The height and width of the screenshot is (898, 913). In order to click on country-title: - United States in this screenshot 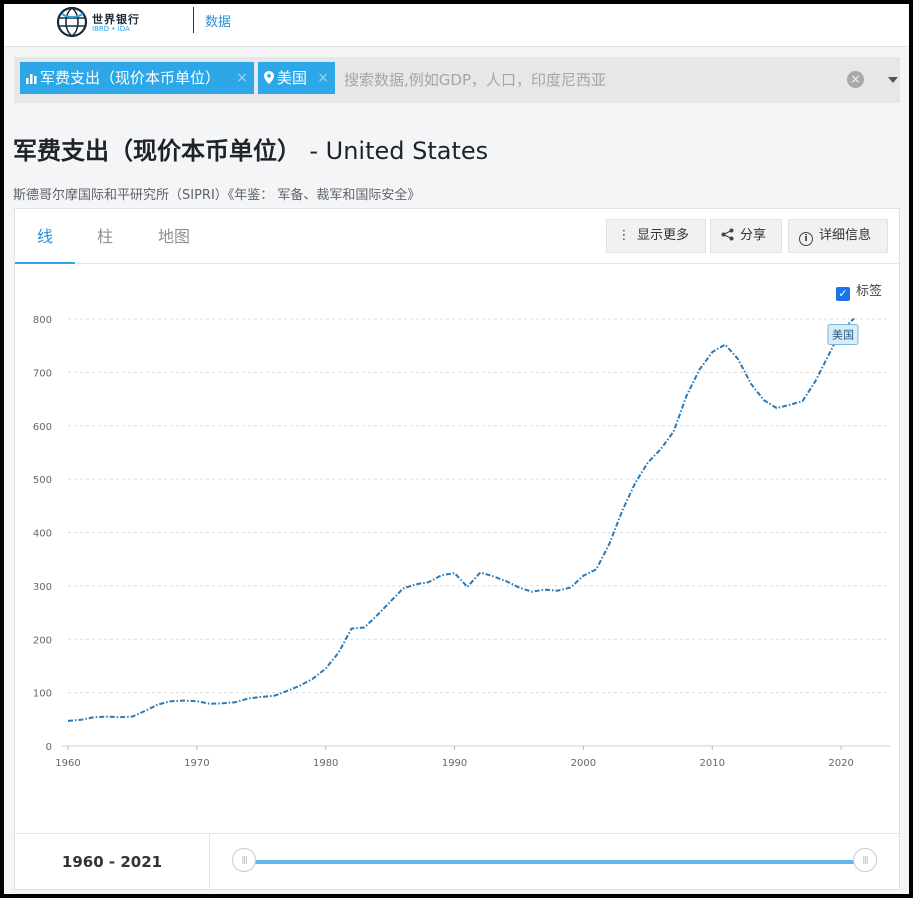, I will do `click(399, 151)`.